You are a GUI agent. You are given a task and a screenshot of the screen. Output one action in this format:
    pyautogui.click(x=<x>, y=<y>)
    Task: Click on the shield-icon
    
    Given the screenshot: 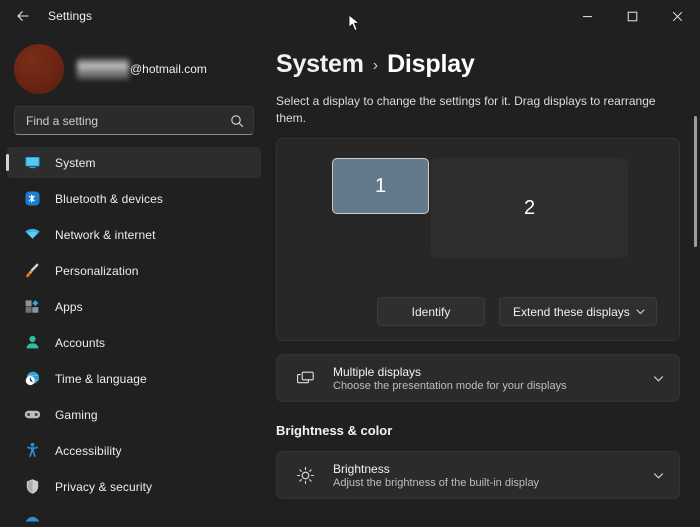 What is the action you would take?
    pyautogui.click(x=32, y=487)
    